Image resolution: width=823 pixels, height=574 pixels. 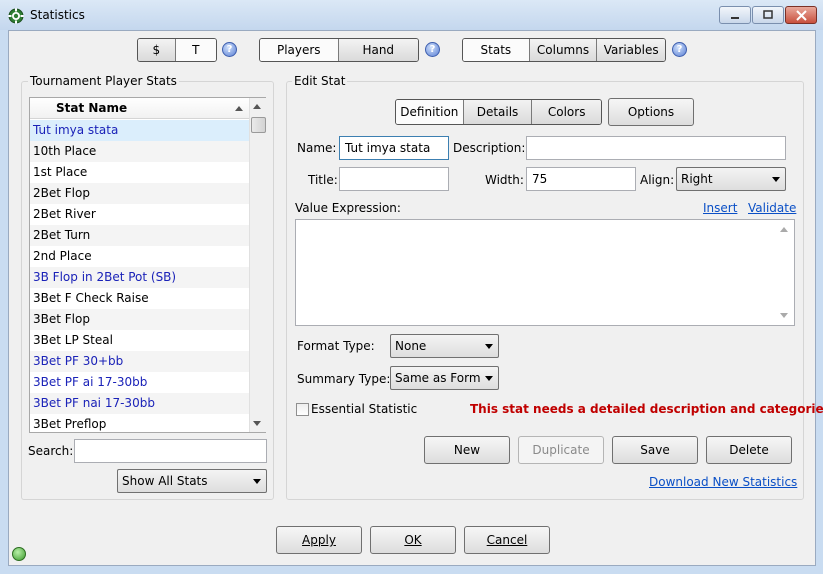 I want to click on list-item: 3B Flop in 2Bet Pot (SB), so click(x=139, y=277).